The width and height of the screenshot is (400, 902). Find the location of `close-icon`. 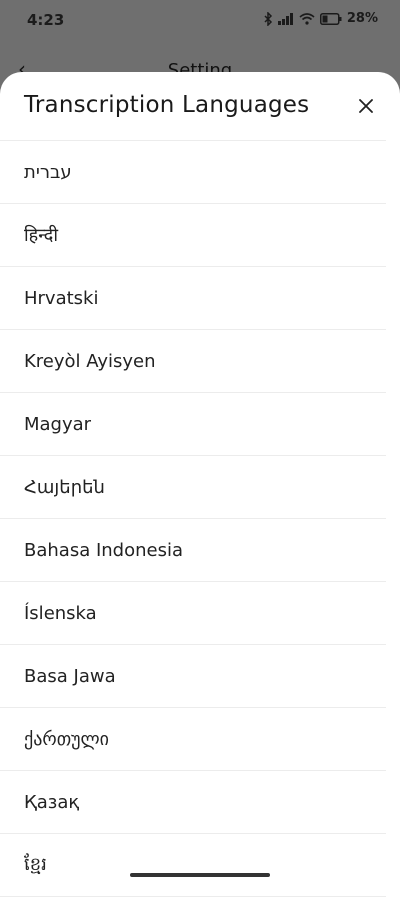

close-icon is located at coordinates (366, 106).